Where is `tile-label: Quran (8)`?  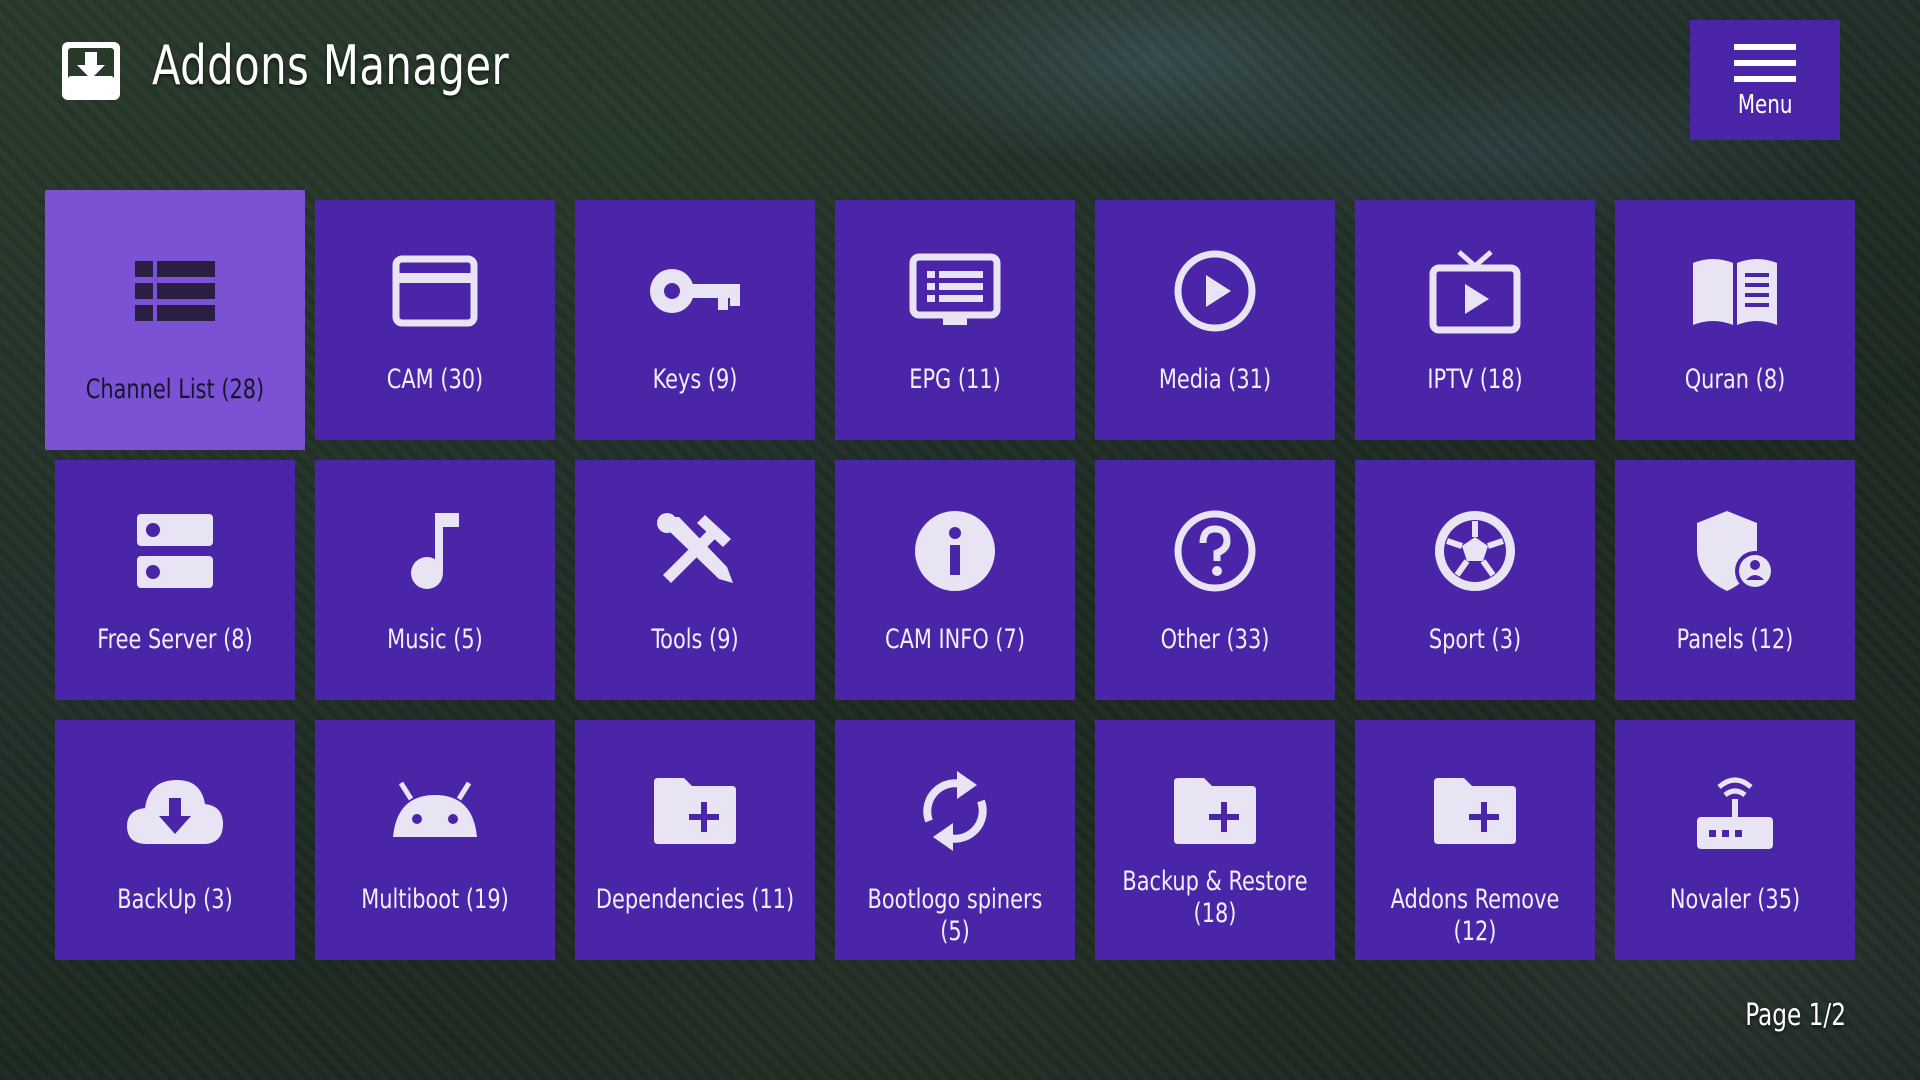 tile-label: Quran (8) is located at coordinates (1735, 379).